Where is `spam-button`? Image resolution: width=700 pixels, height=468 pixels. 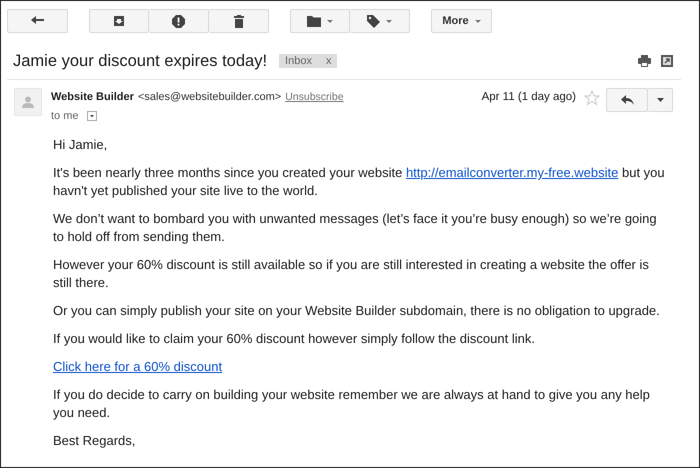
spam-button is located at coordinates (179, 21).